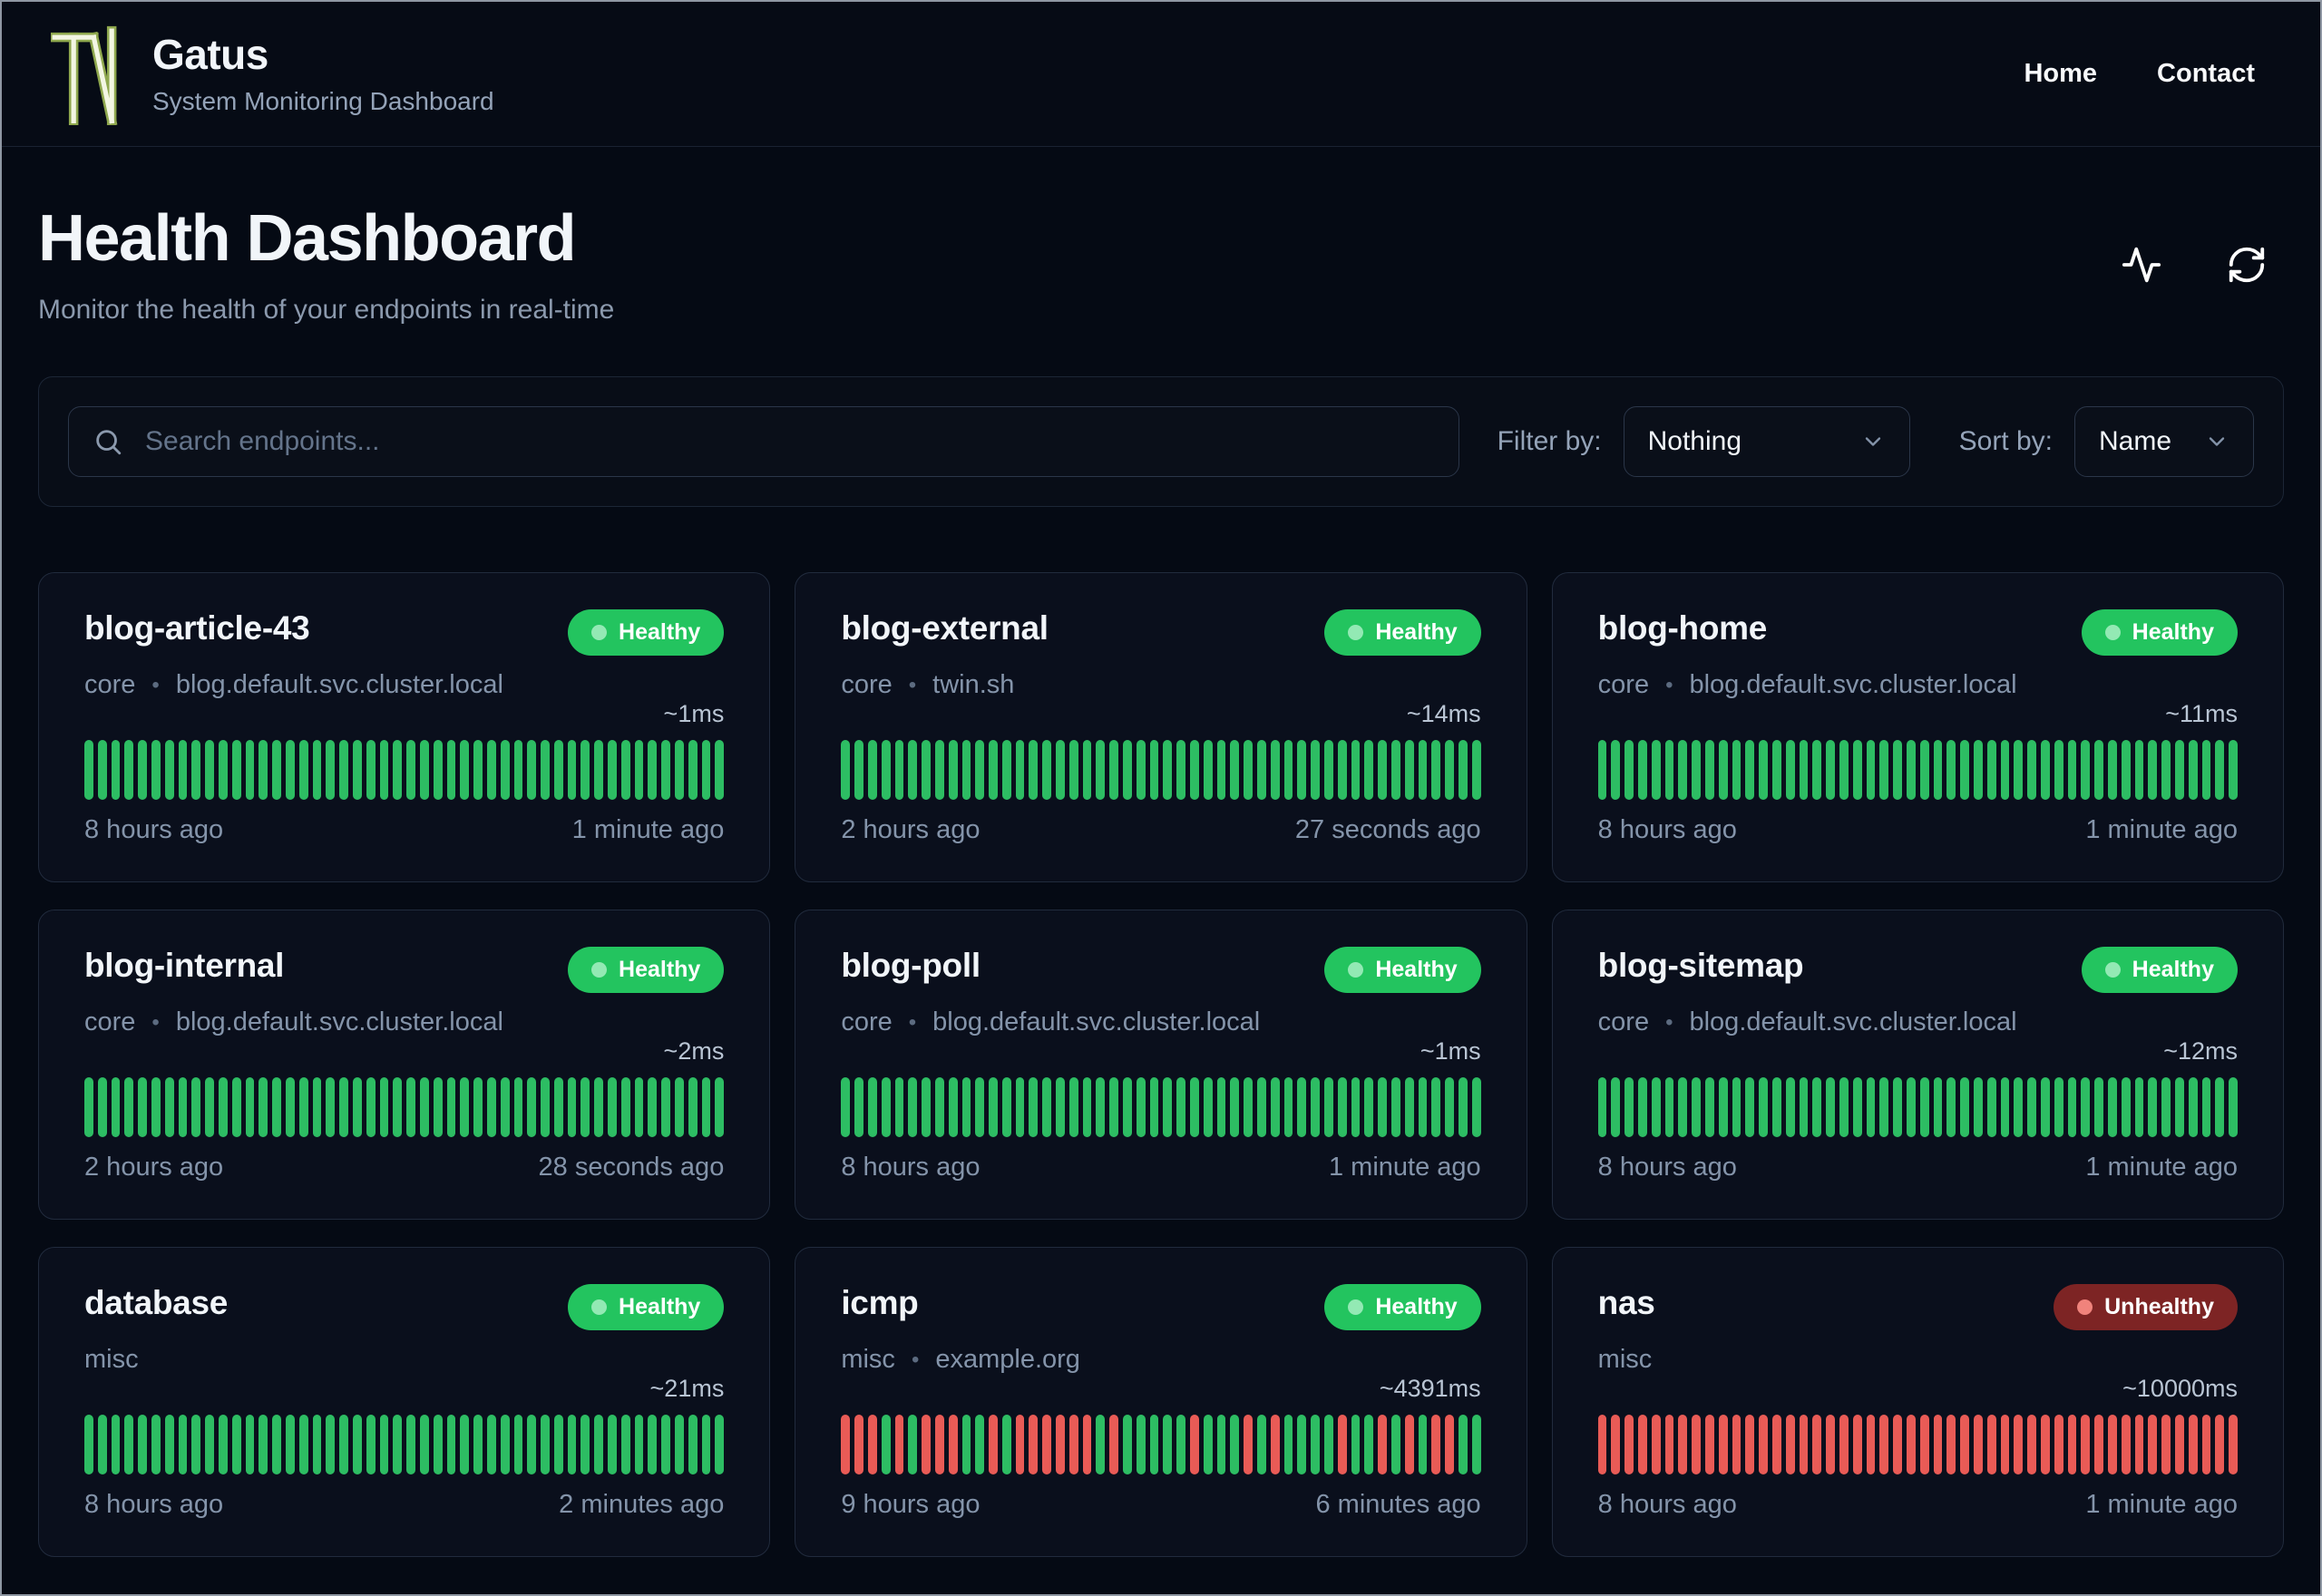 The height and width of the screenshot is (1596, 2322). I want to click on refresh-button, so click(2247, 265).